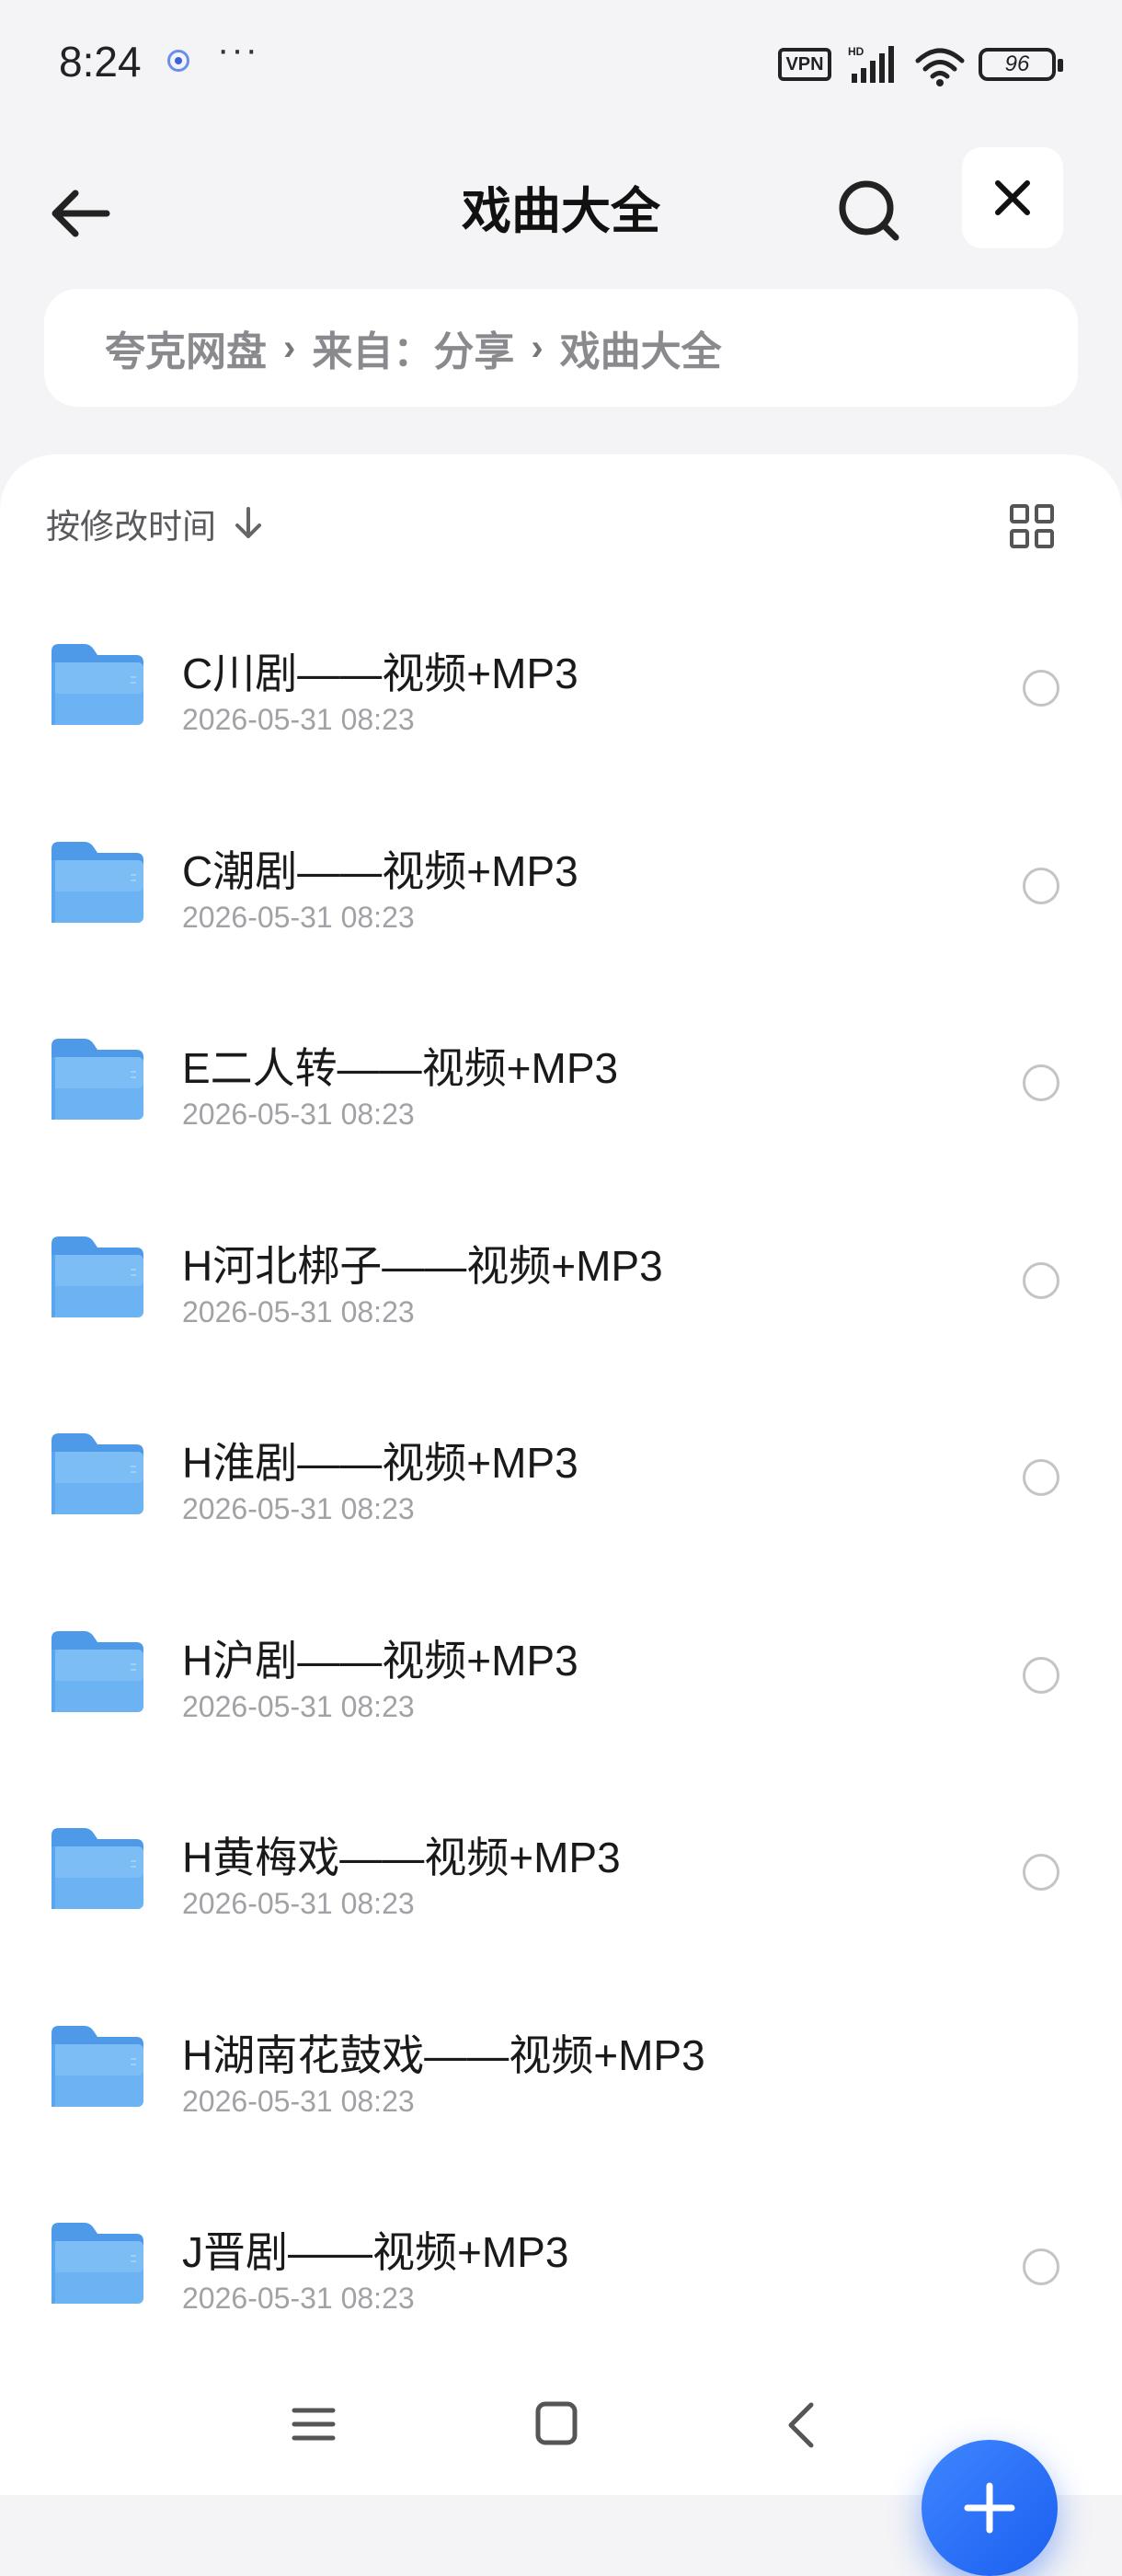 The height and width of the screenshot is (2576, 1122). Describe the element at coordinates (380, 673) in the screenshot. I see `file-name: C川剧——视频+MP3` at that location.